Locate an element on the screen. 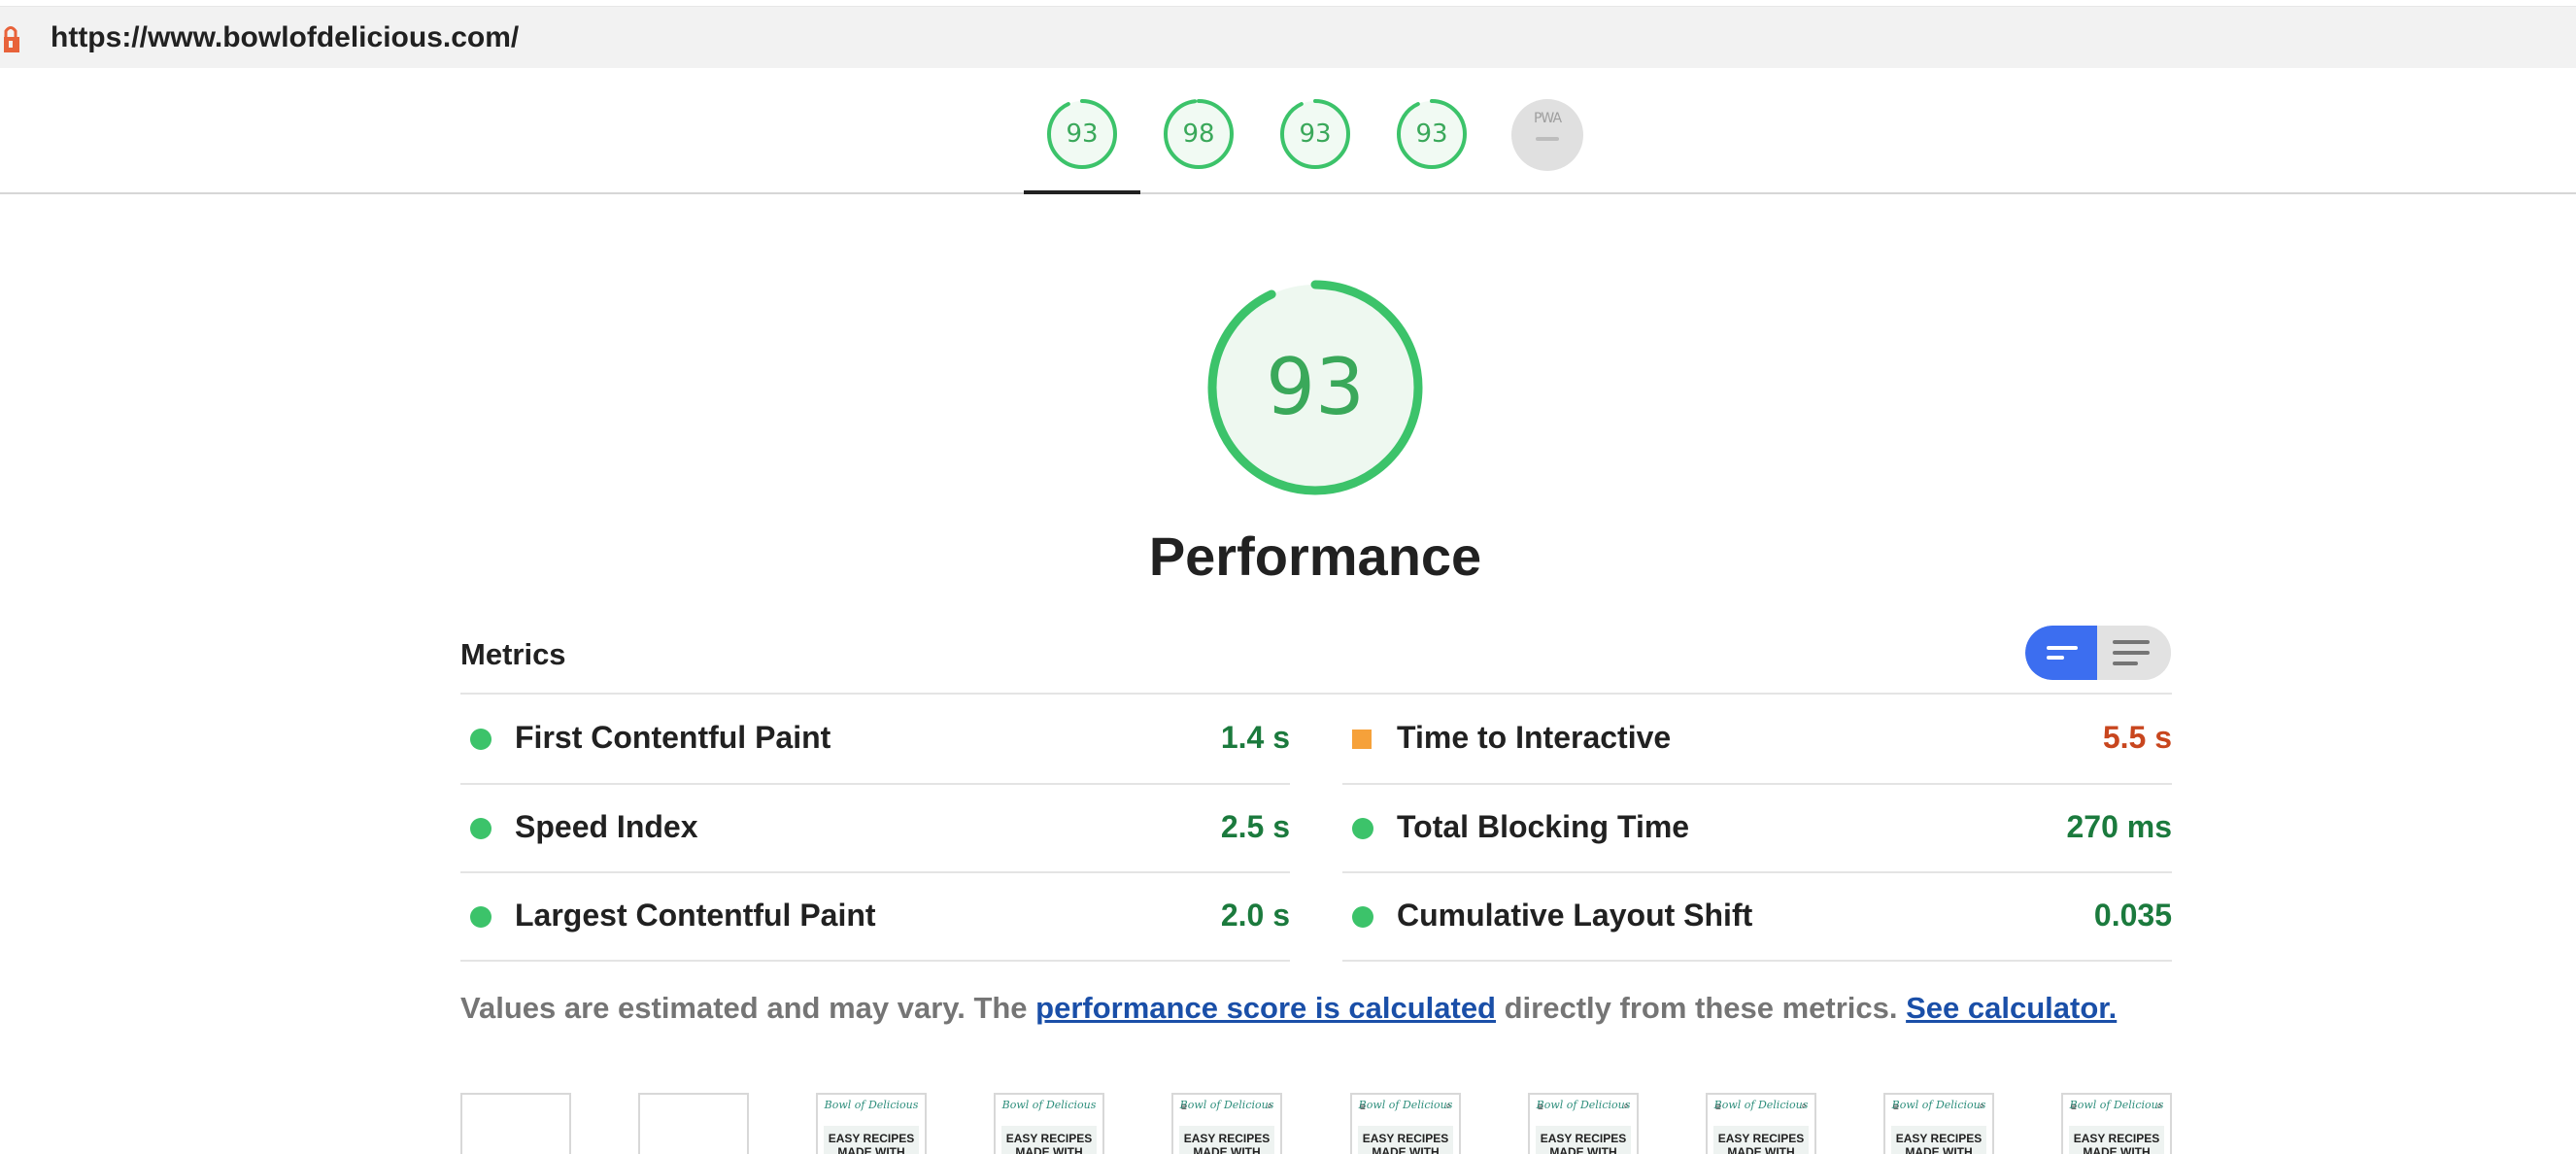 This screenshot has height=1154, width=2576. tab-score: 98 is located at coordinates (1198, 134).